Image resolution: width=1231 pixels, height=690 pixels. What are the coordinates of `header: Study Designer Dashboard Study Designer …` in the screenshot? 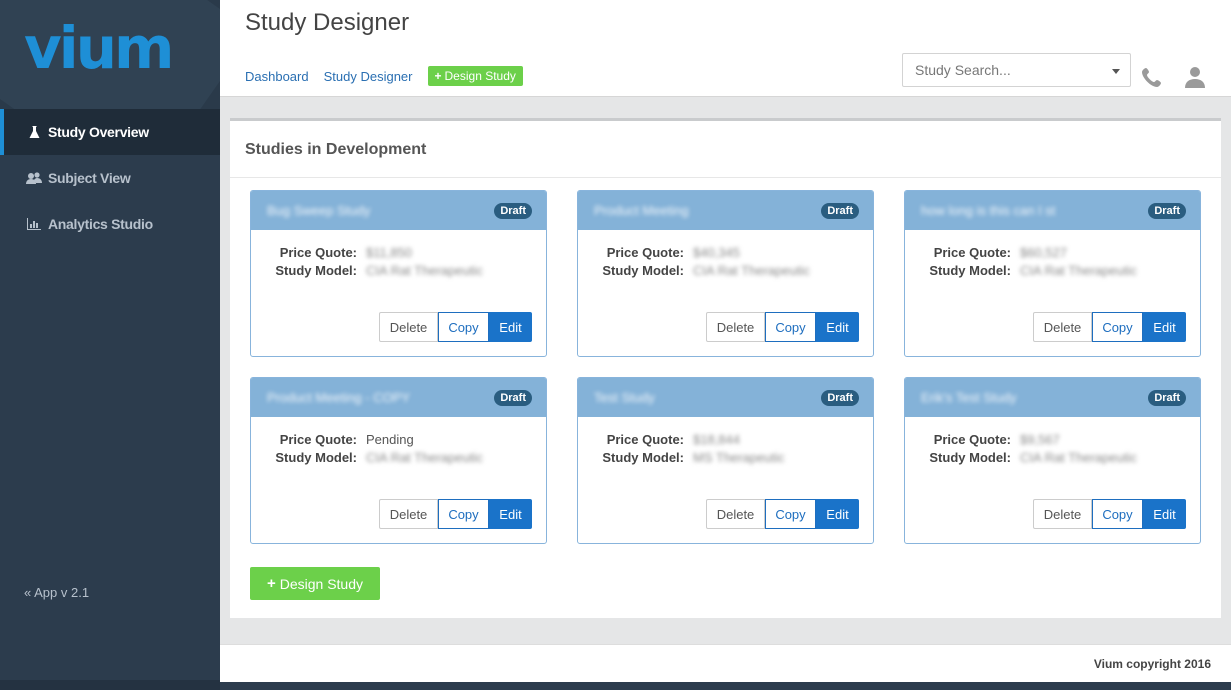 It's located at (725, 48).